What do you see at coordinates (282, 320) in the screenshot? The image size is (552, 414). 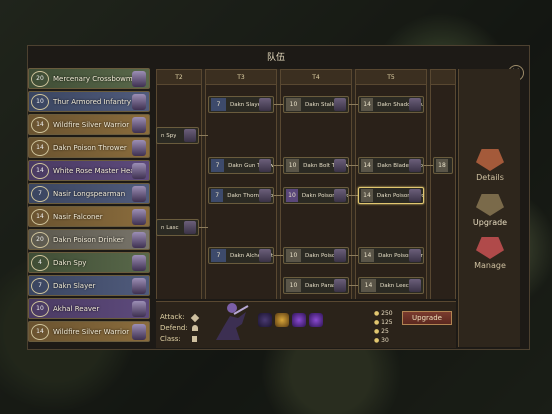 I see `skill-icon-cross` at bounding box center [282, 320].